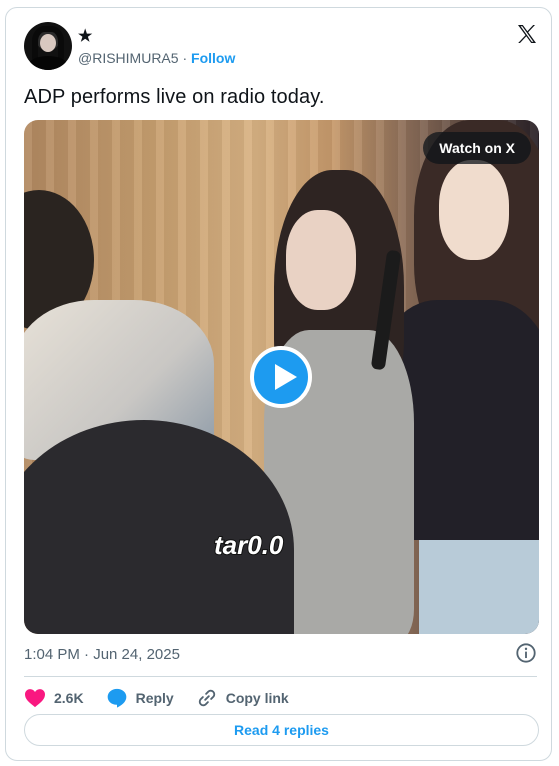 This screenshot has height=766, width=559. I want to click on info-icon, so click(526, 653).